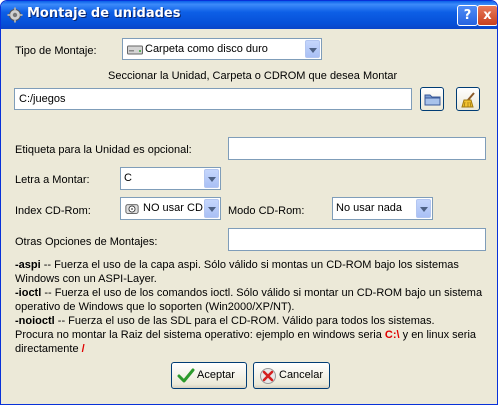 The height and width of the screenshot is (405, 498). Describe the element at coordinates (173, 208) in the screenshot. I see `cdrom-index-value: NO usar CD` at that location.